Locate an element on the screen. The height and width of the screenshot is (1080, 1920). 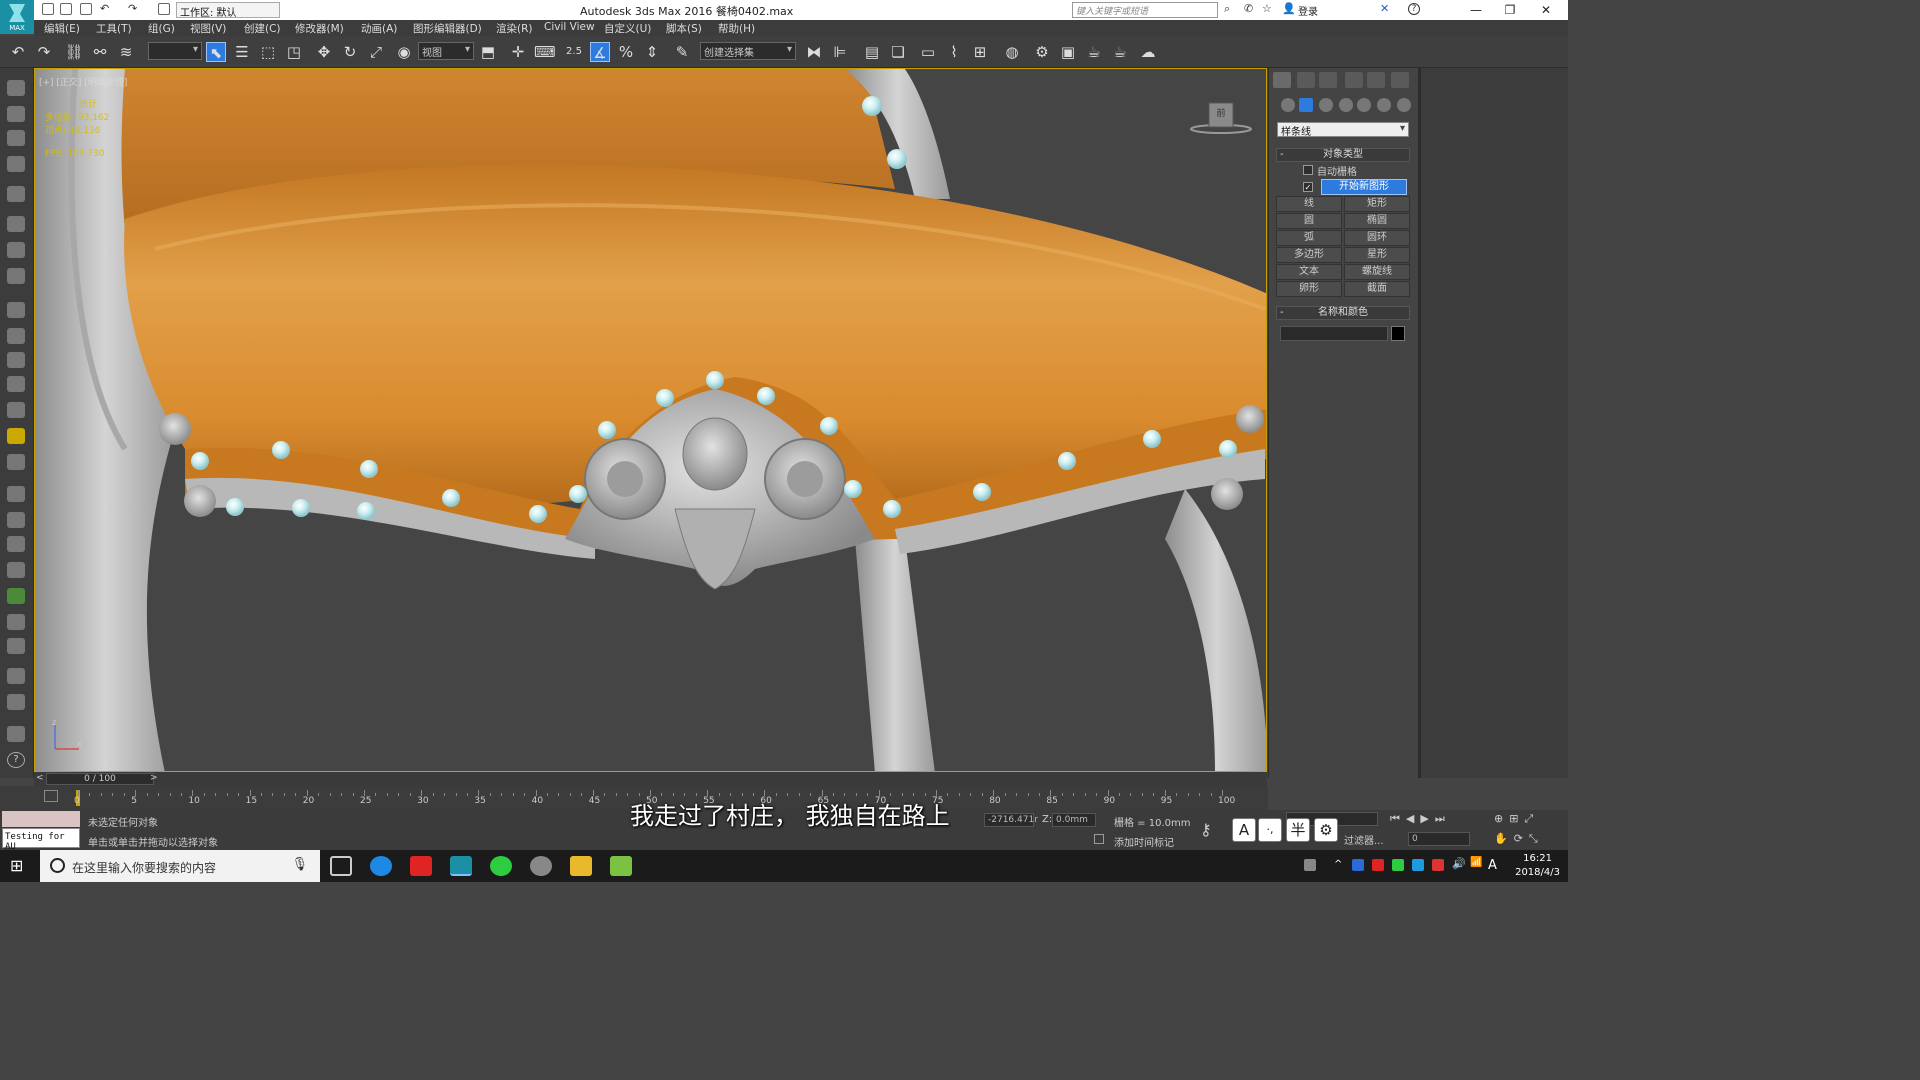
app-logo: MAX is located at coordinates (17, 17).